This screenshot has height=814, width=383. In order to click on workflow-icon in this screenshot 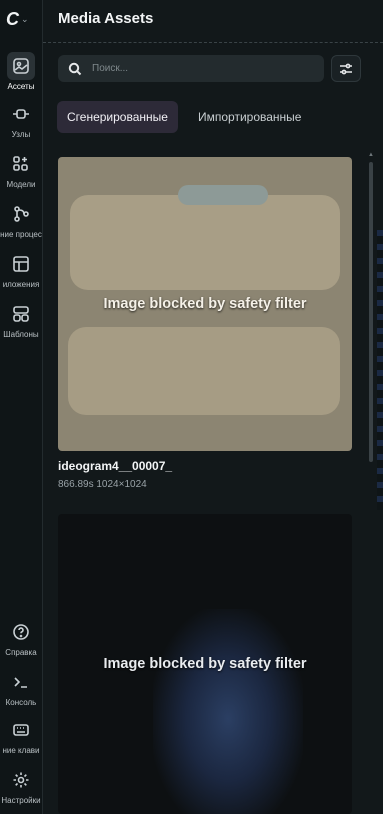, I will do `click(21, 214)`.